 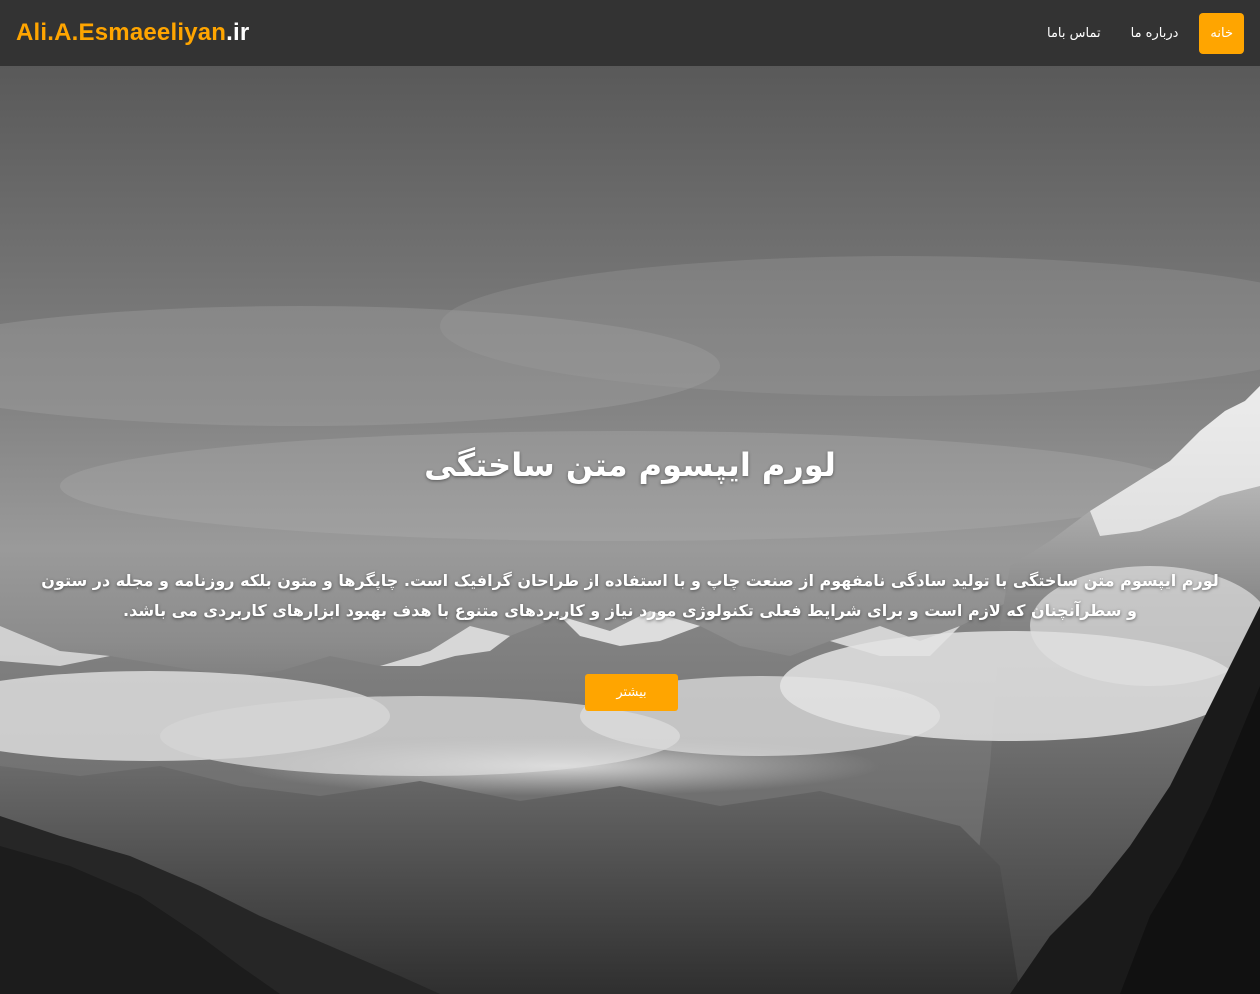 I want to click on nav-link-home: خانه, so click(x=1221, y=33).